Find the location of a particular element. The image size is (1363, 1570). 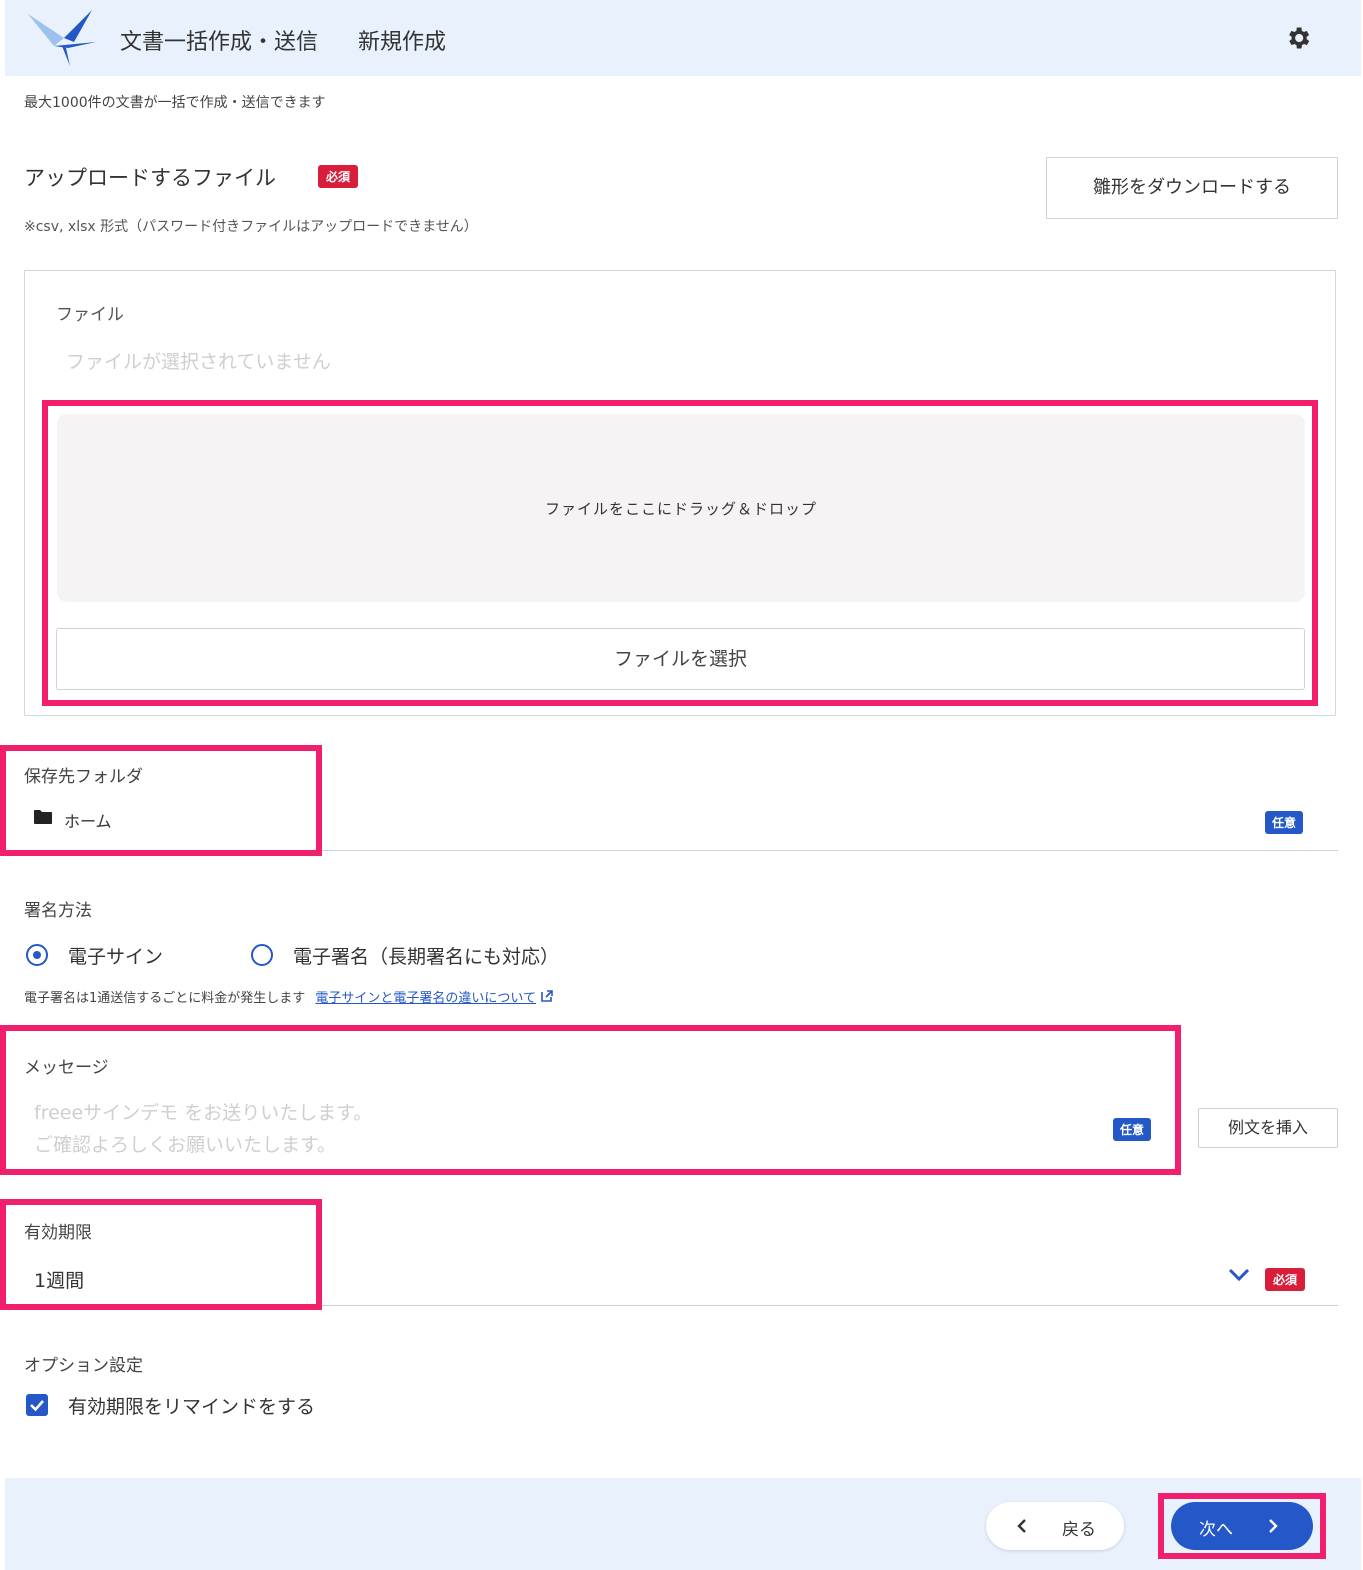

remind-checkbox is located at coordinates (37, 1405).